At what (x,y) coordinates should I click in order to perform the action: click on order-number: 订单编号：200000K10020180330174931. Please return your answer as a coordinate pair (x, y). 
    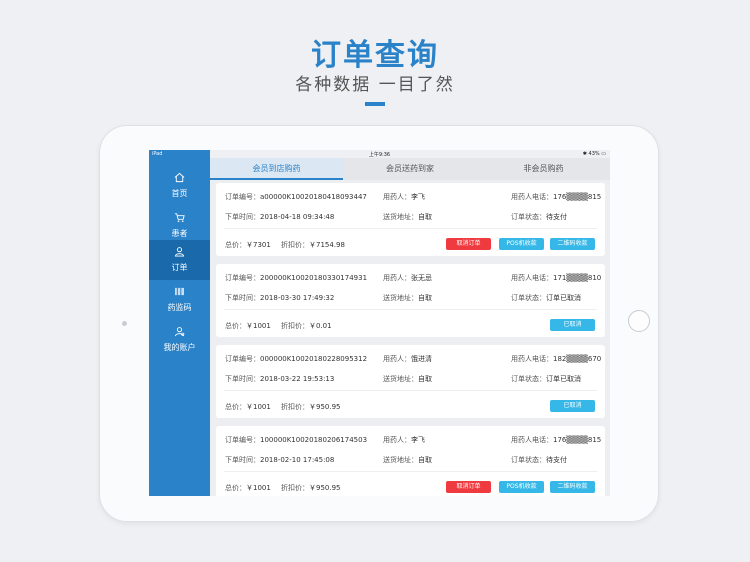
    Looking at the image, I should click on (296, 278).